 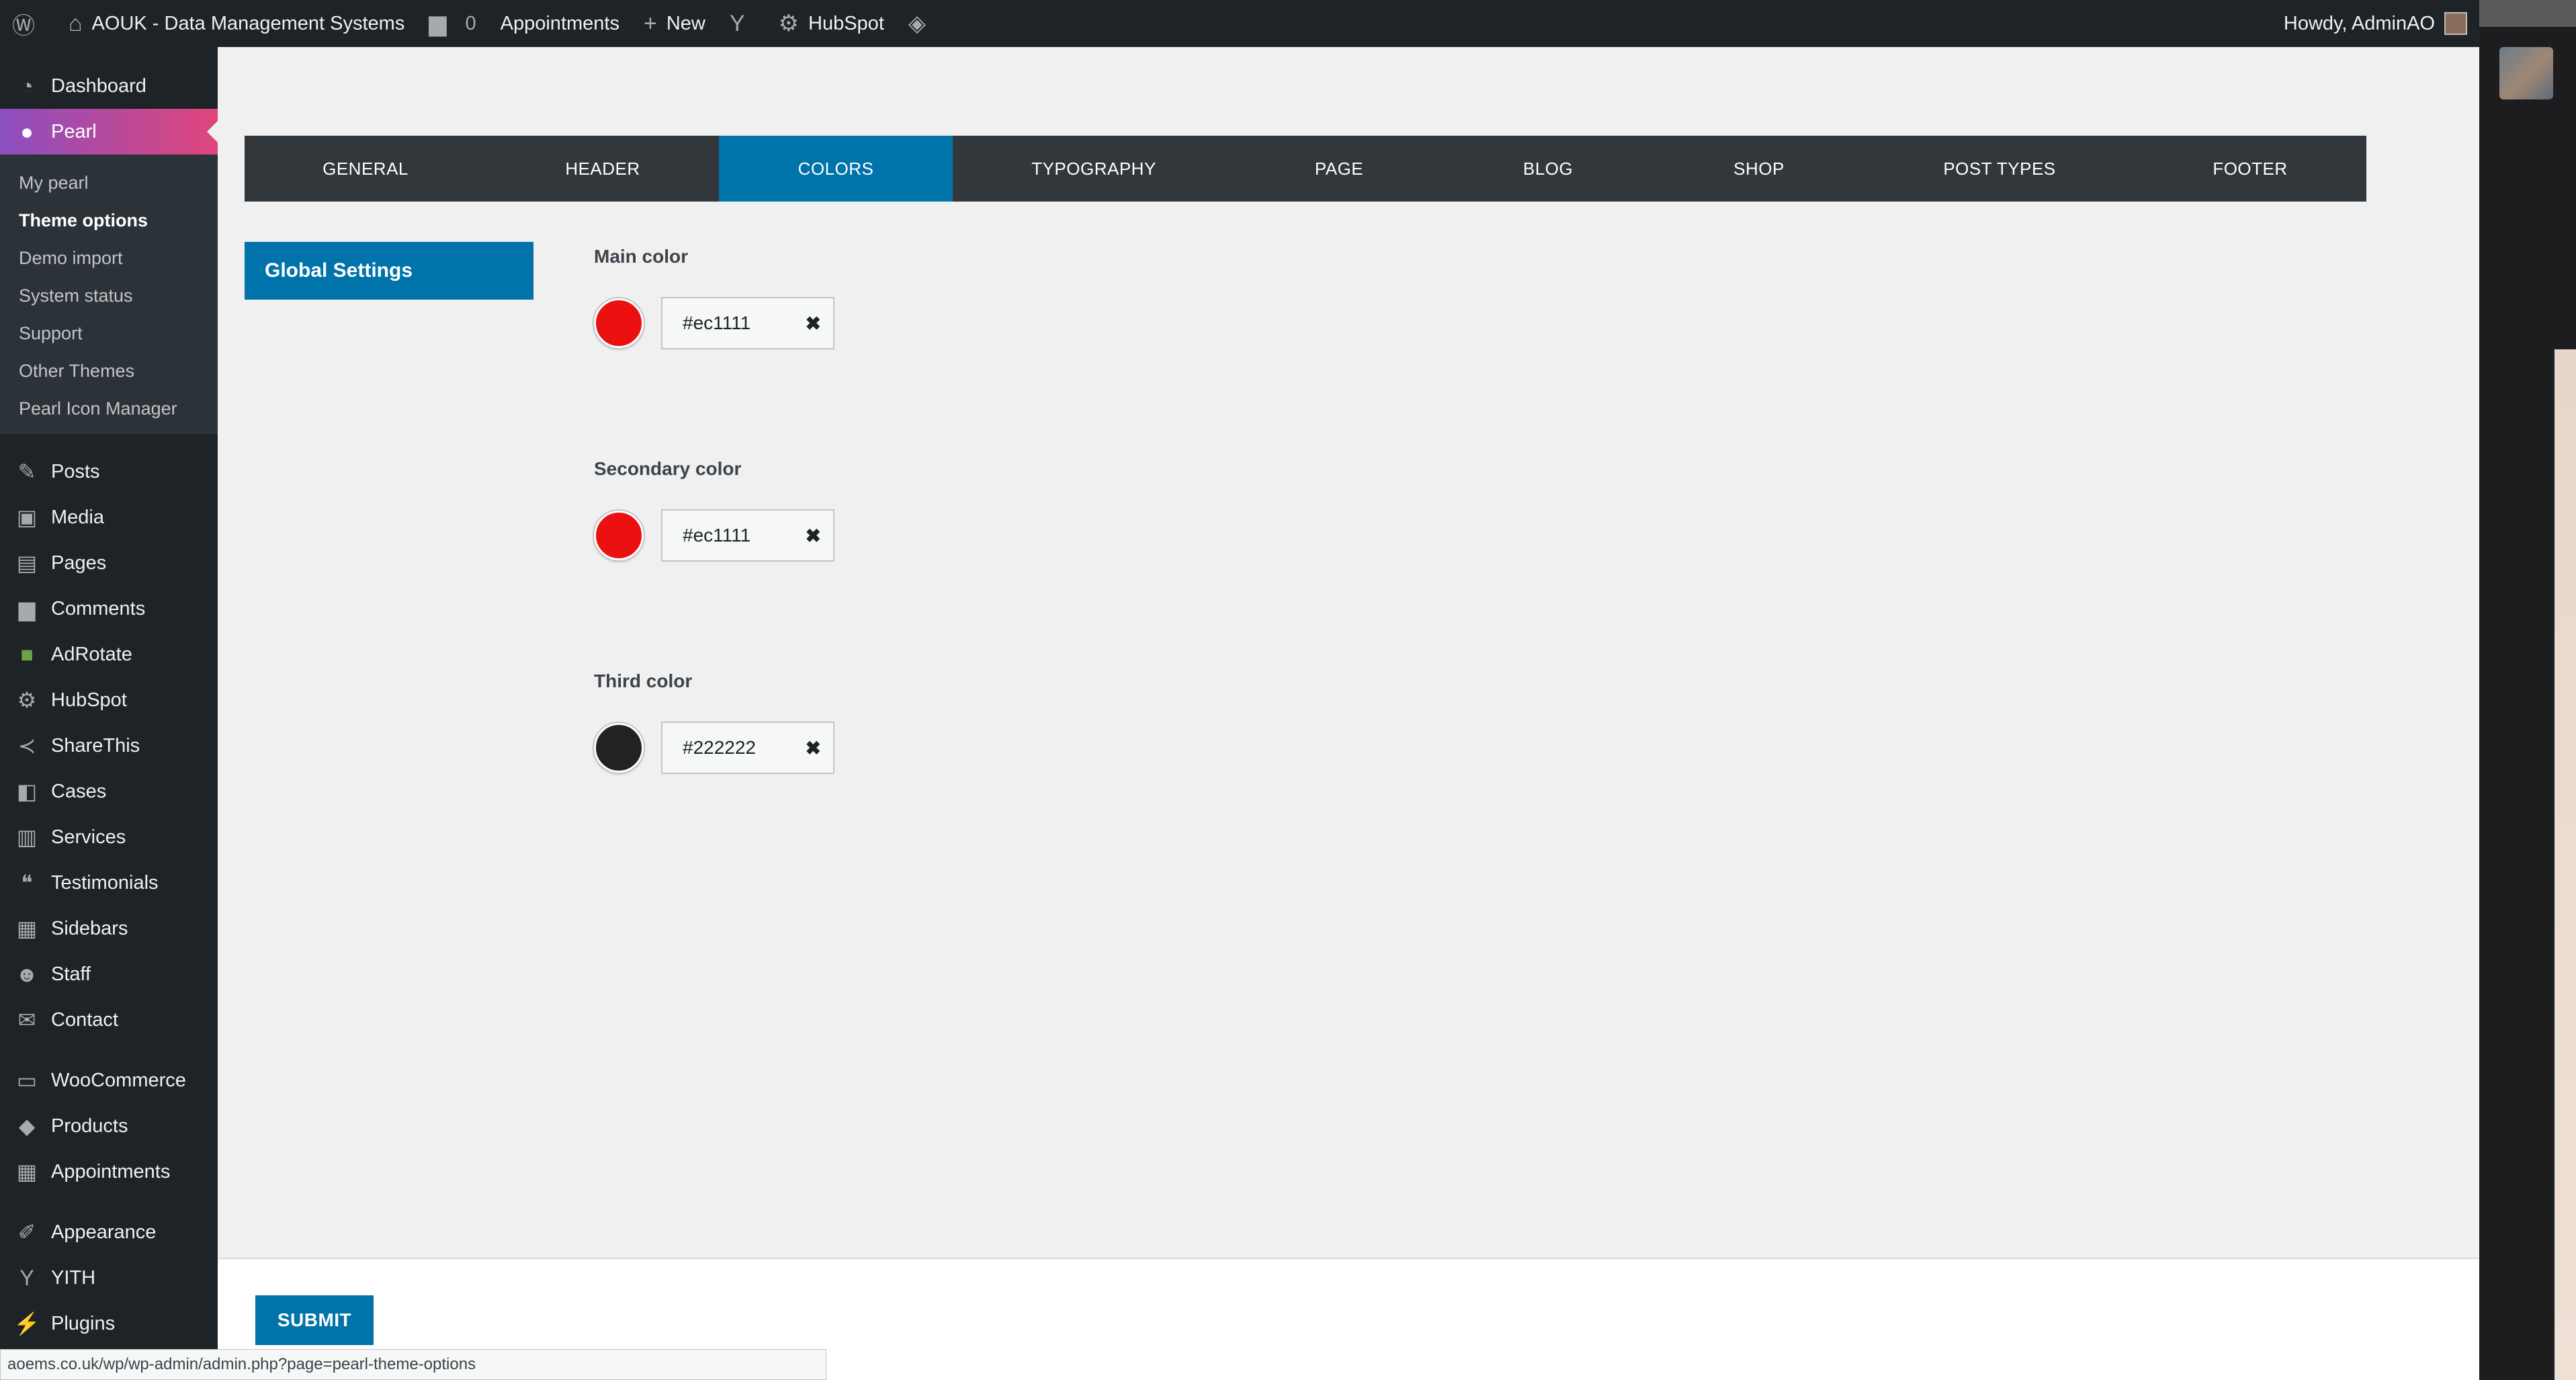 What do you see at coordinates (1999, 169) in the screenshot?
I see `tab-post-types: POST TYPES` at bounding box center [1999, 169].